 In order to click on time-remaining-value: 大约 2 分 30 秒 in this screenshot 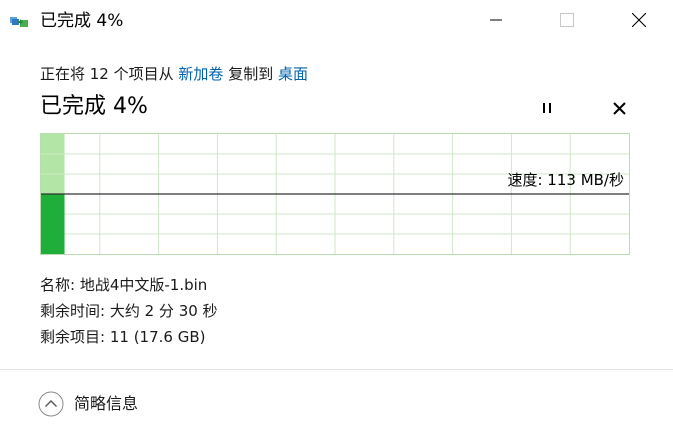, I will do `click(163, 311)`.